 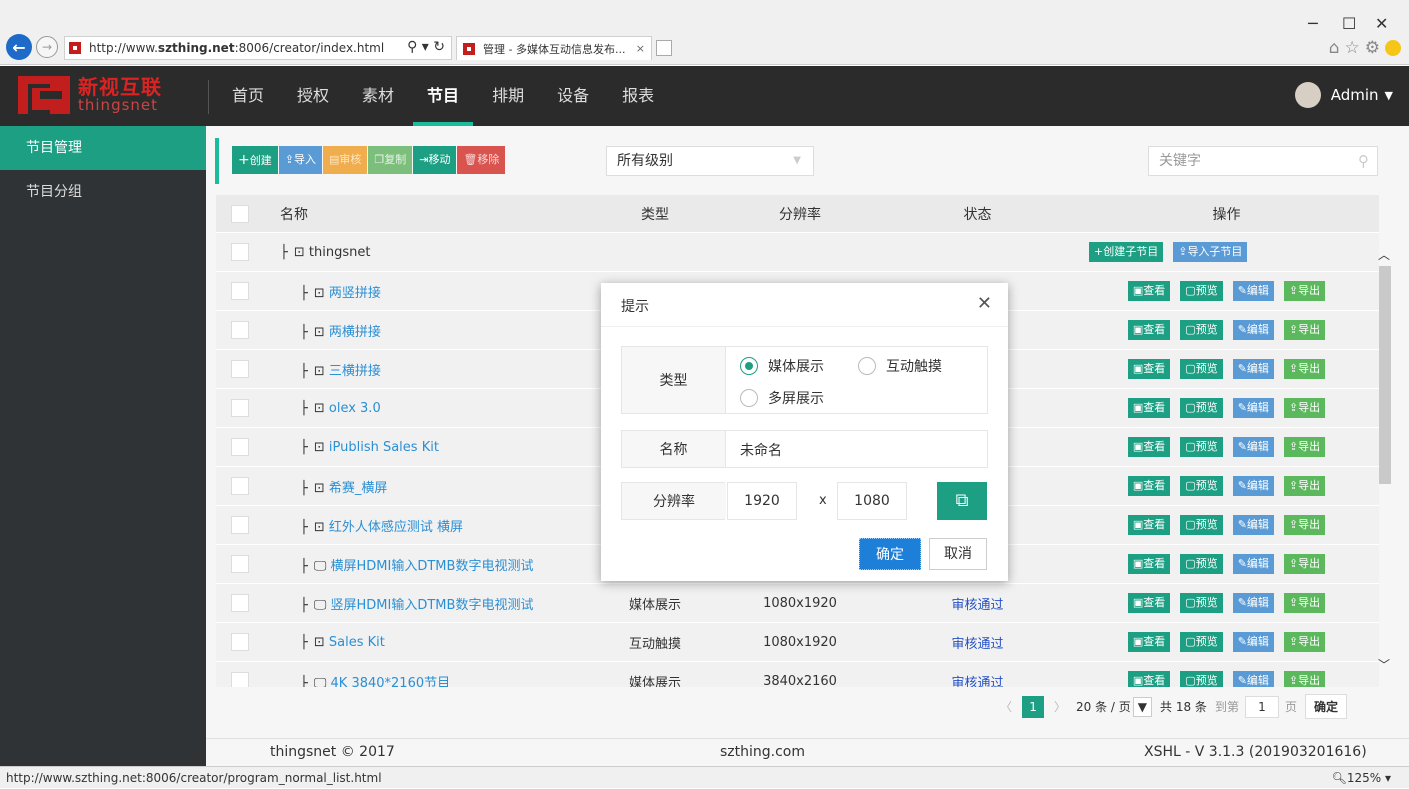 What do you see at coordinates (872, 501) in the screenshot?
I see `height-input: 1080` at bounding box center [872, 501].